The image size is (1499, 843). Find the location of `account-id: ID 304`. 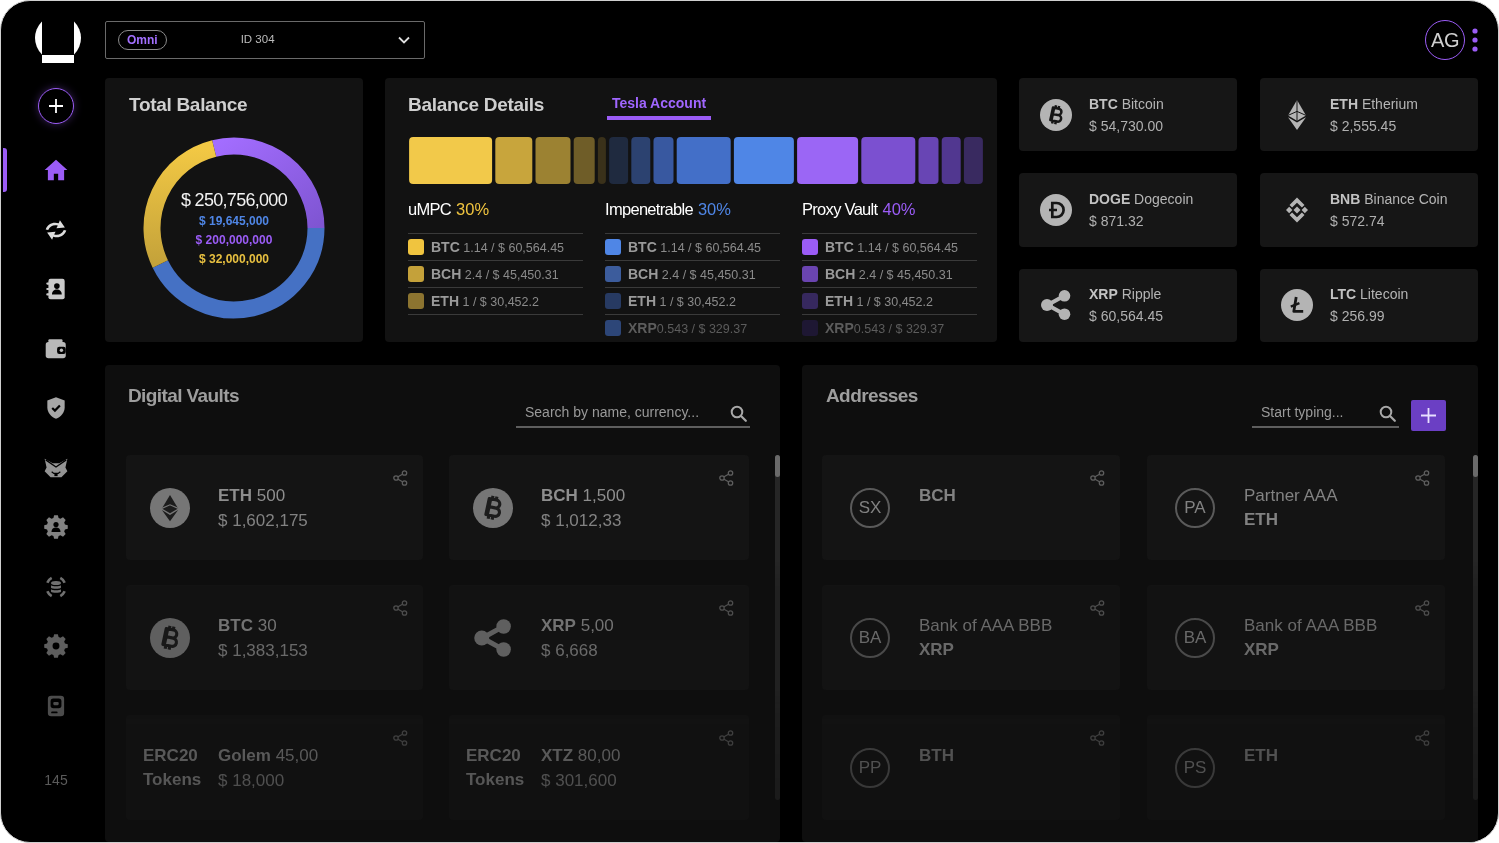

account-id: ID 304 is located at coordinates (258, 40).